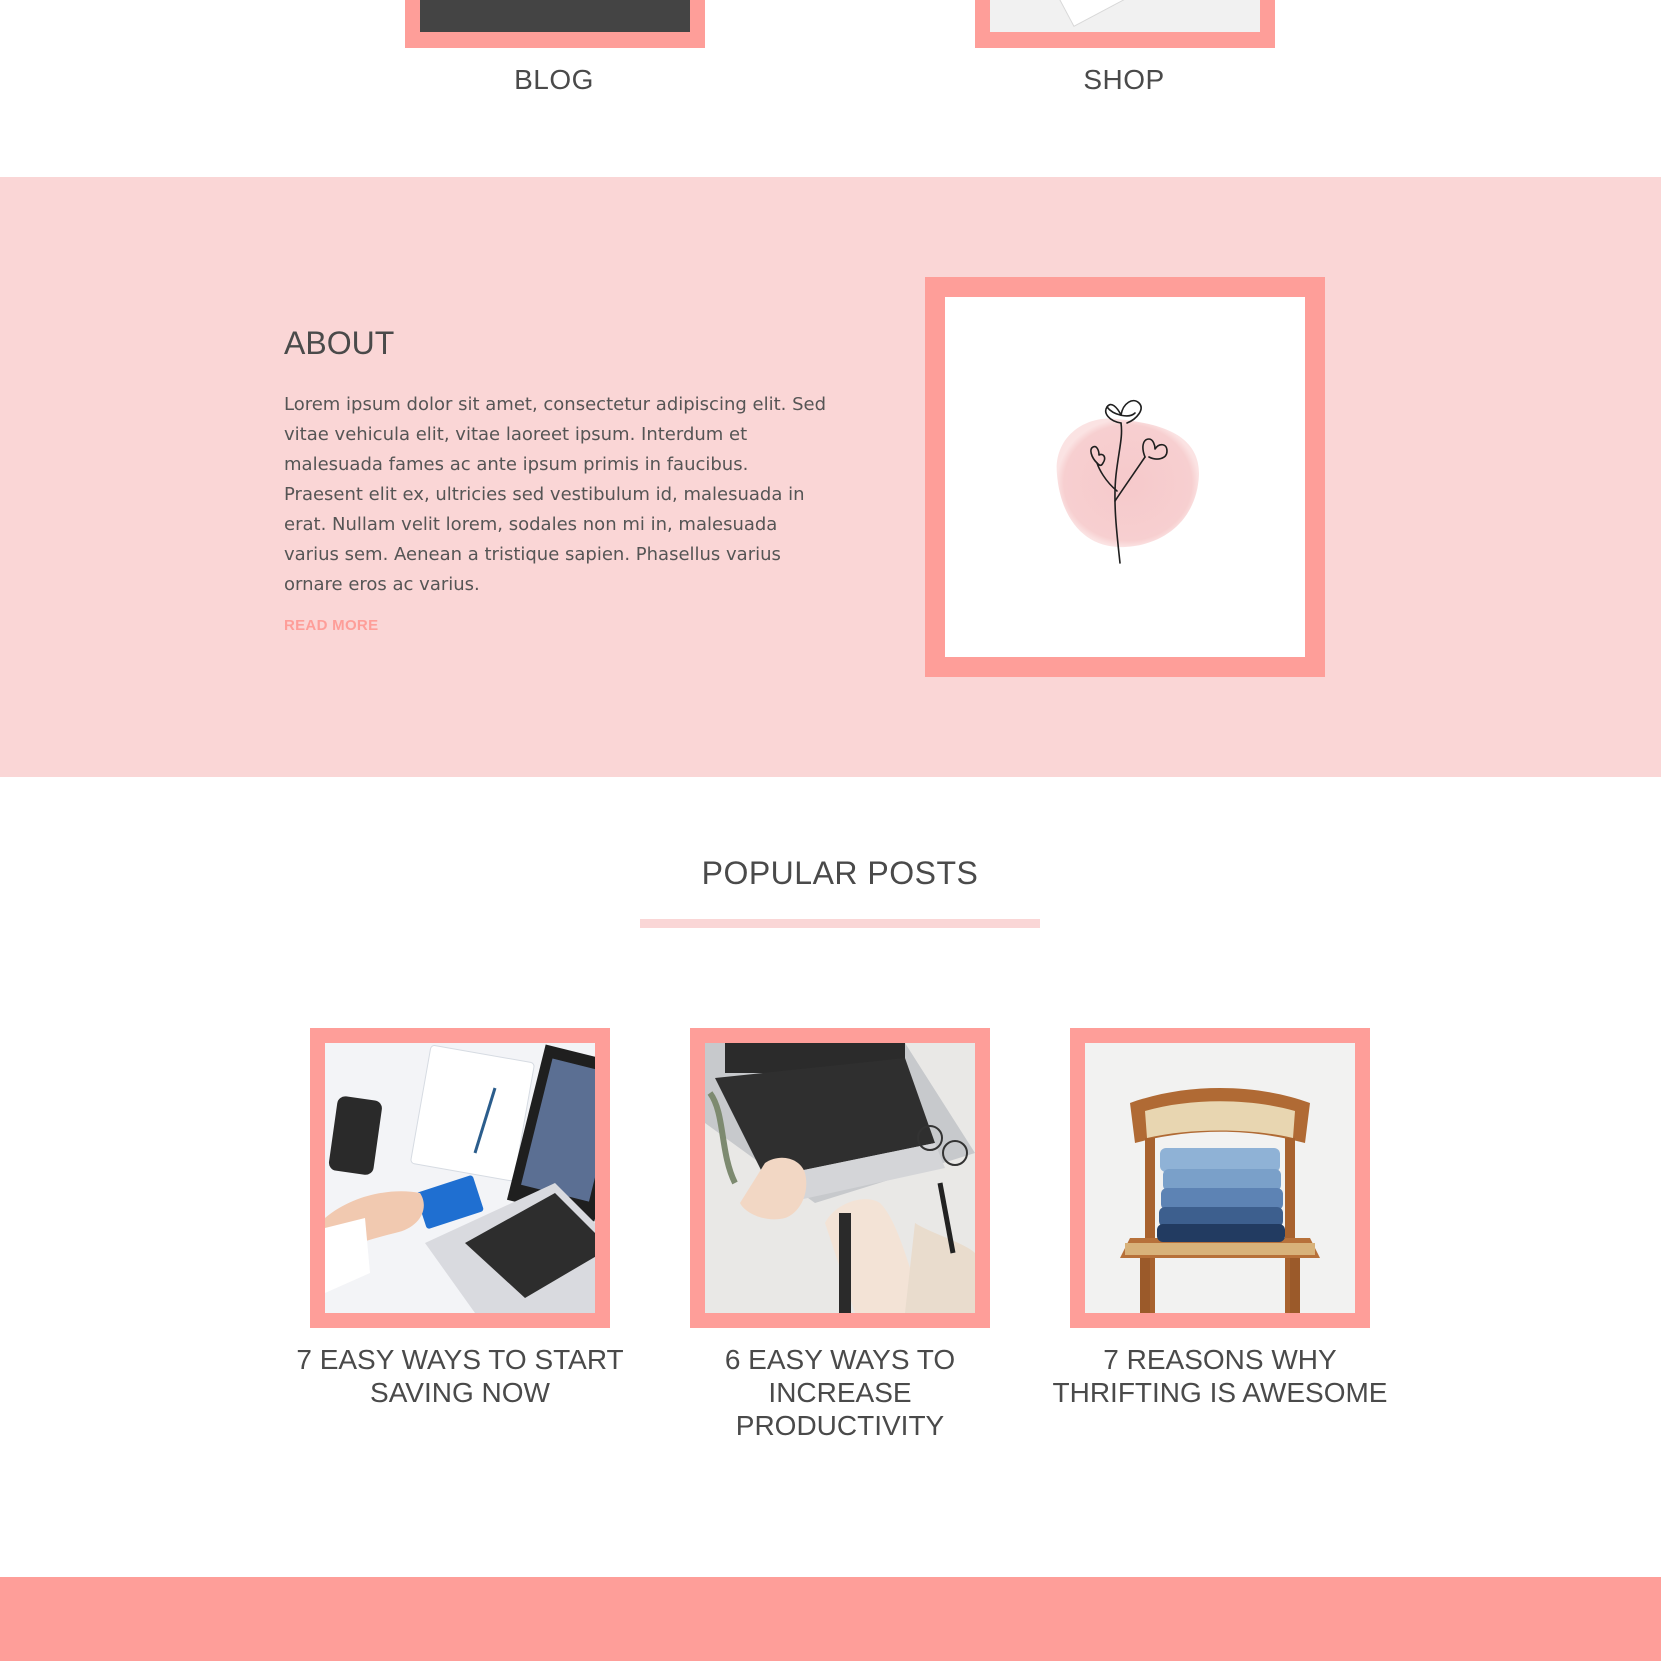 This screenshot has width=1661, height=1661. Describe the element at coordinates (555, 16) in the screenshot. I see `laptop-photo` at that location.